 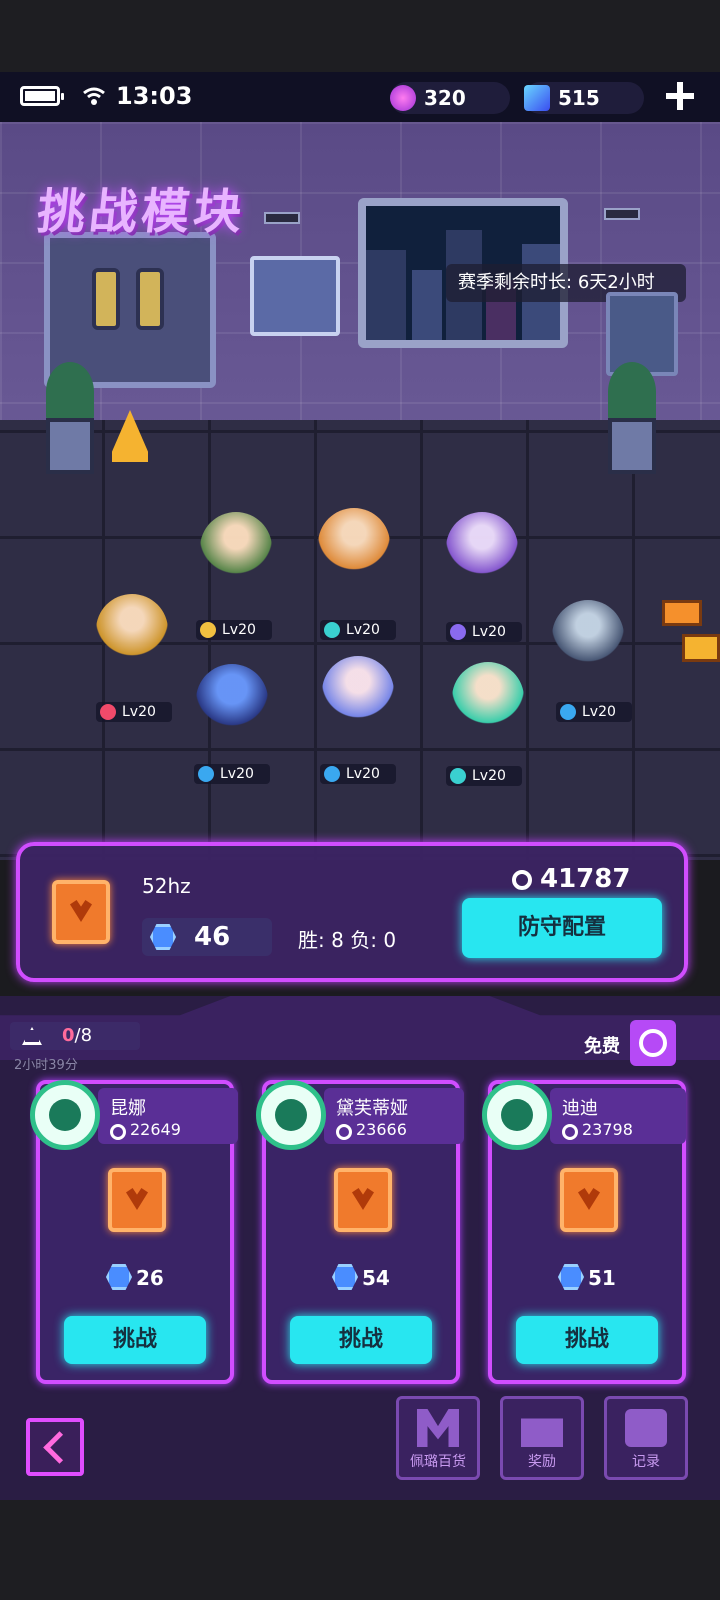 I want to click on opponent-name: 迪迪, so click(x=580, y=1108).